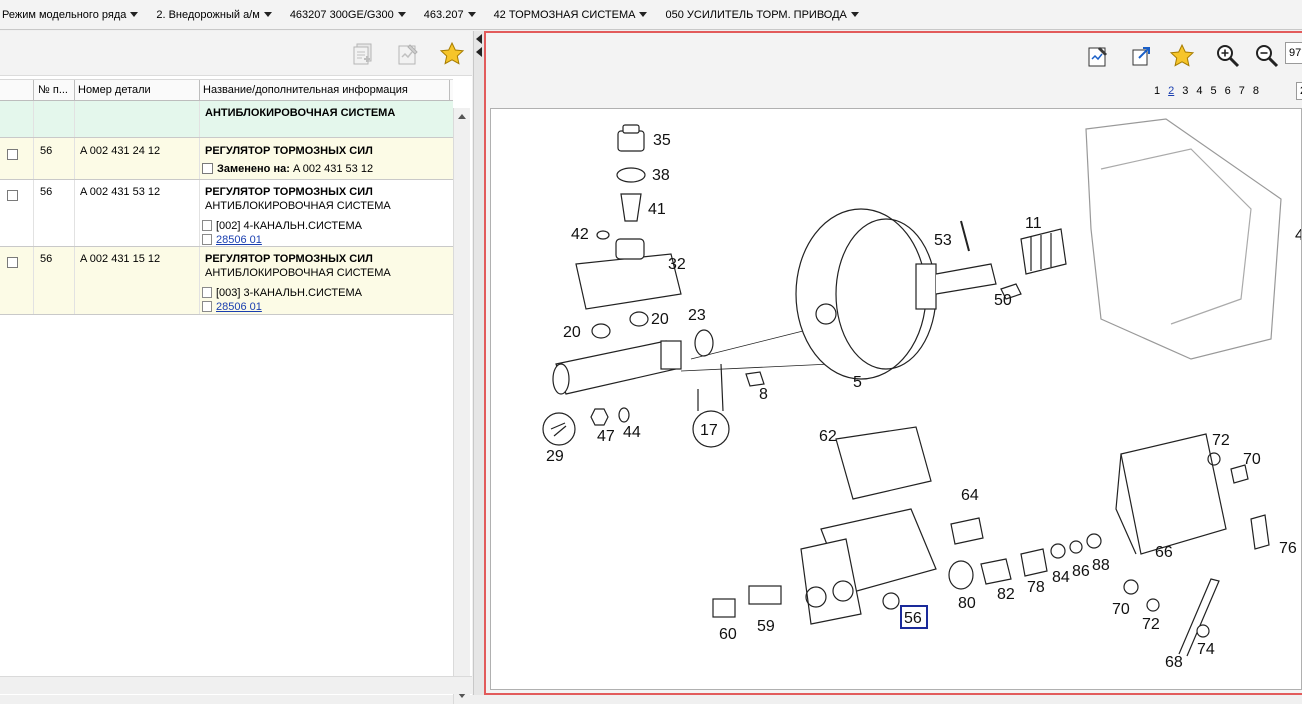  I want to click on part-label-72b: 72, so click(1151, 624).